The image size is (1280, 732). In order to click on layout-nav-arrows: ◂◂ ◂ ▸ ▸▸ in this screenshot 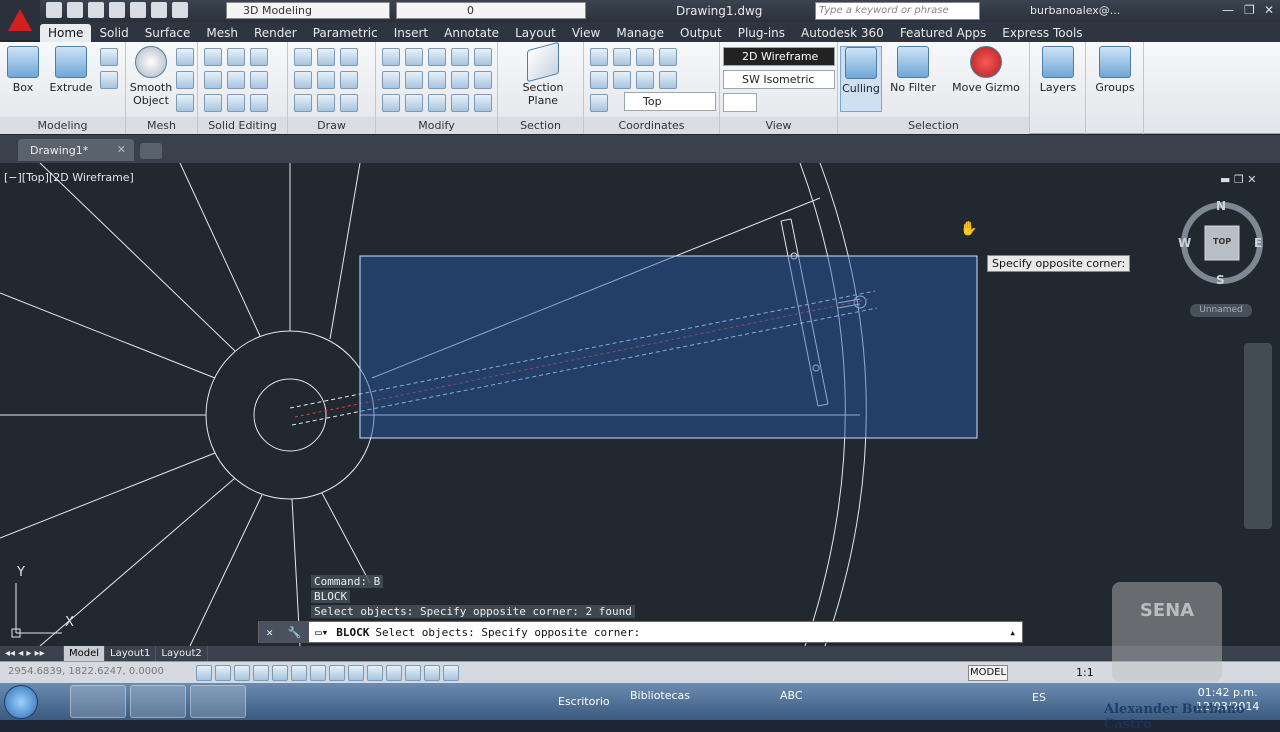, I will do `click(32, 653)`.